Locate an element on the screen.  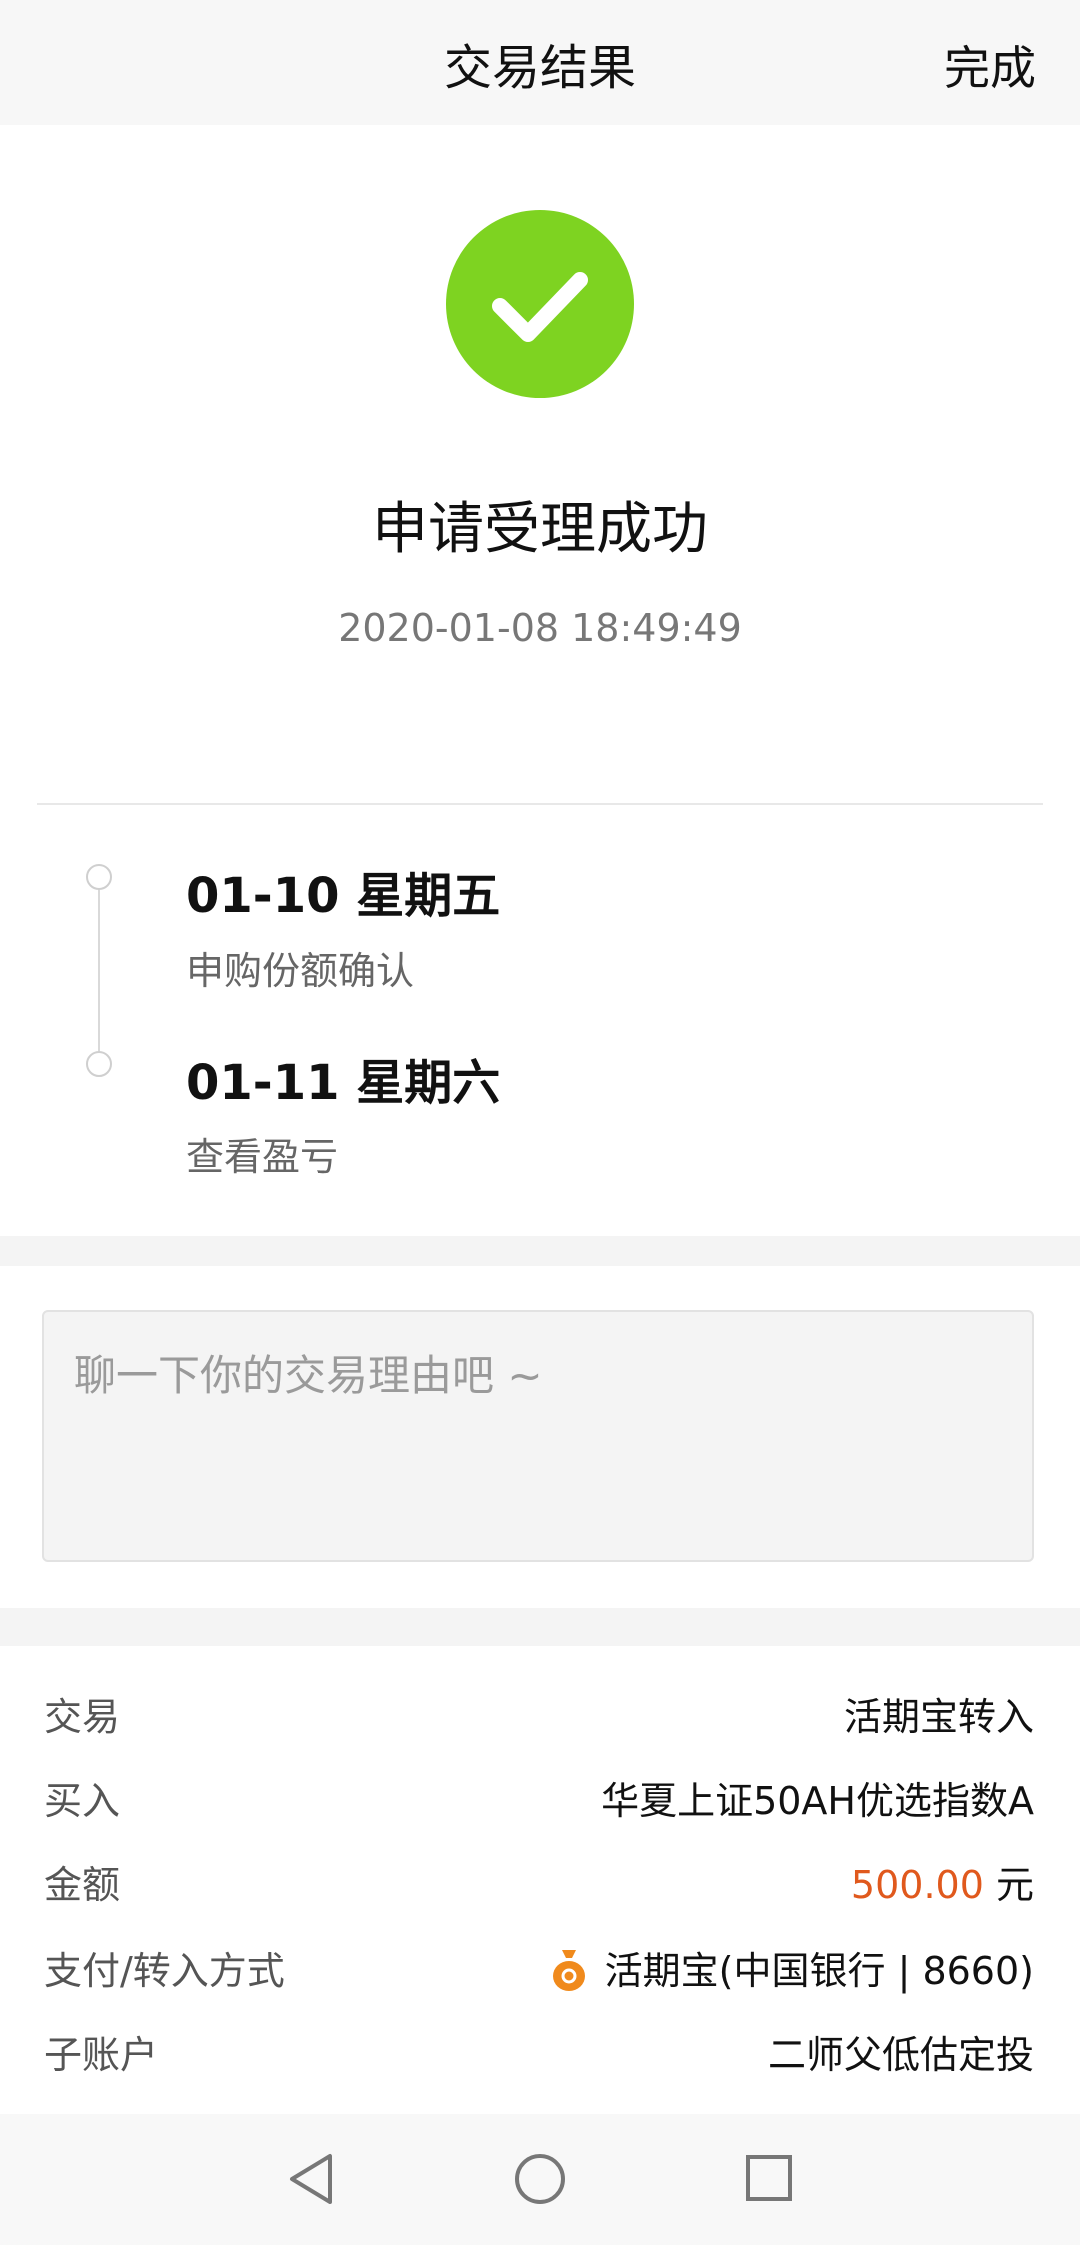
home-circle-icon is located at coordinates (540, 2179).